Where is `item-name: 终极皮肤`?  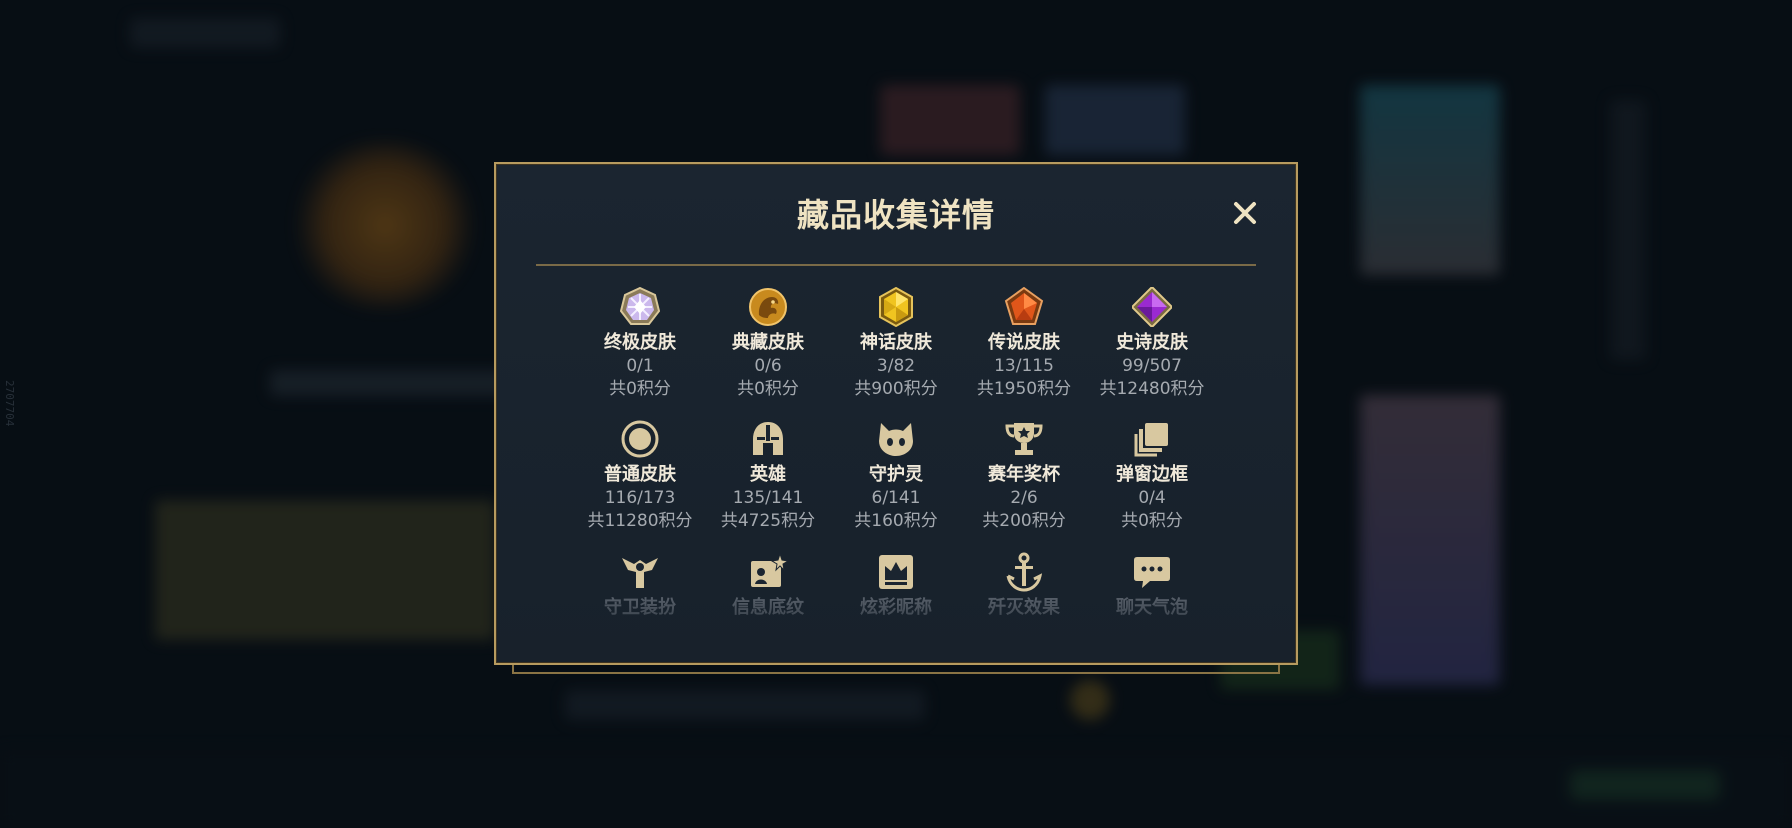 item-name: 终极皮肤 is located at coordinates (640, 342).